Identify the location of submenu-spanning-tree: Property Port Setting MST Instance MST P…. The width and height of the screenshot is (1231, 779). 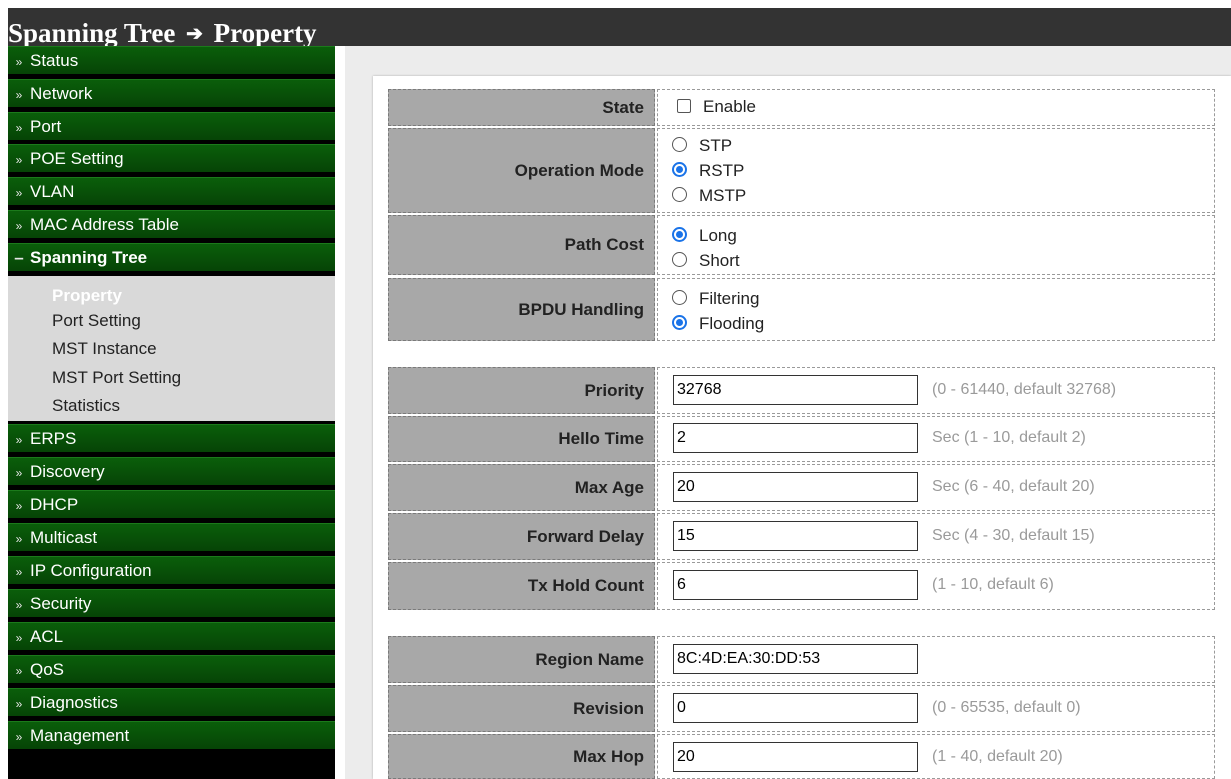
(171, 348).